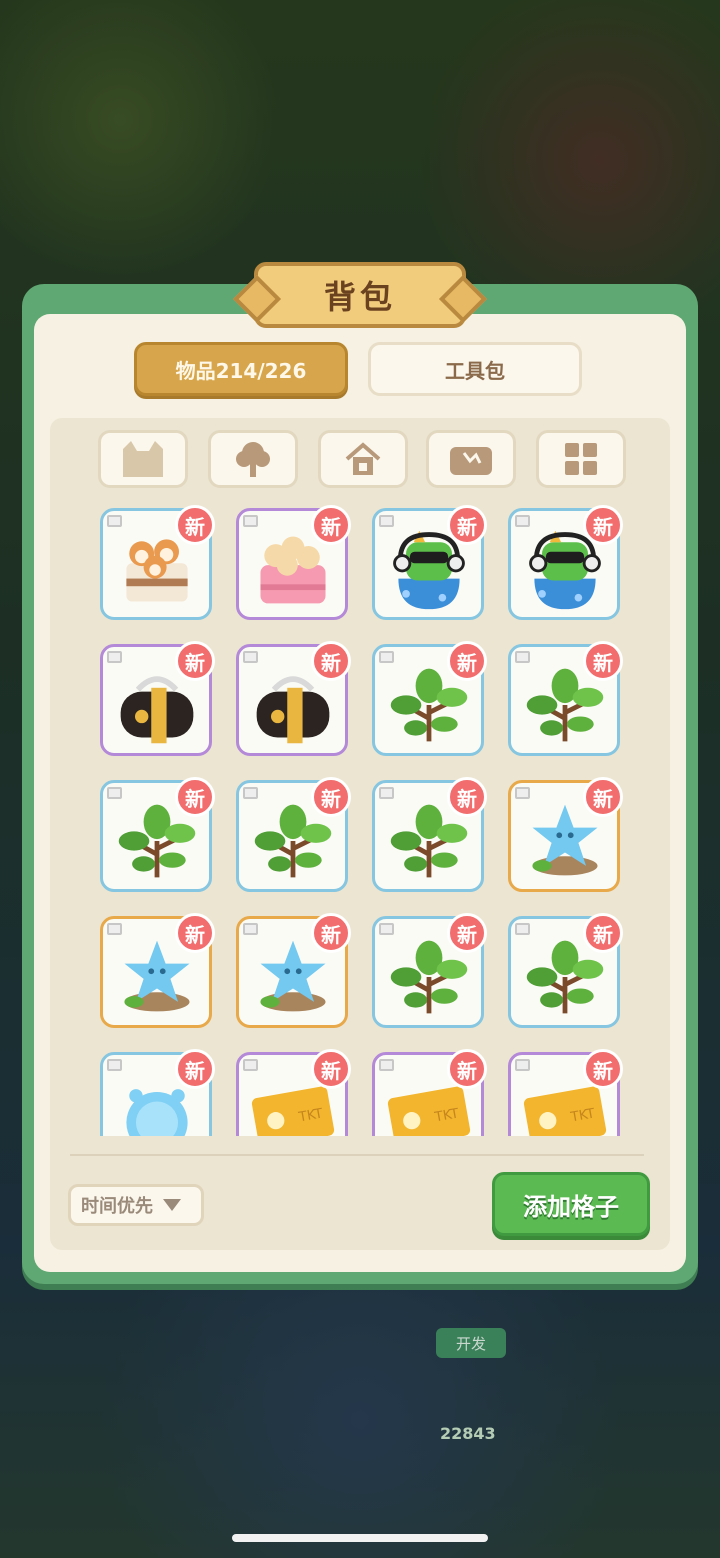  I want to click on tab-items: 物品214/226, so click(241, 369).